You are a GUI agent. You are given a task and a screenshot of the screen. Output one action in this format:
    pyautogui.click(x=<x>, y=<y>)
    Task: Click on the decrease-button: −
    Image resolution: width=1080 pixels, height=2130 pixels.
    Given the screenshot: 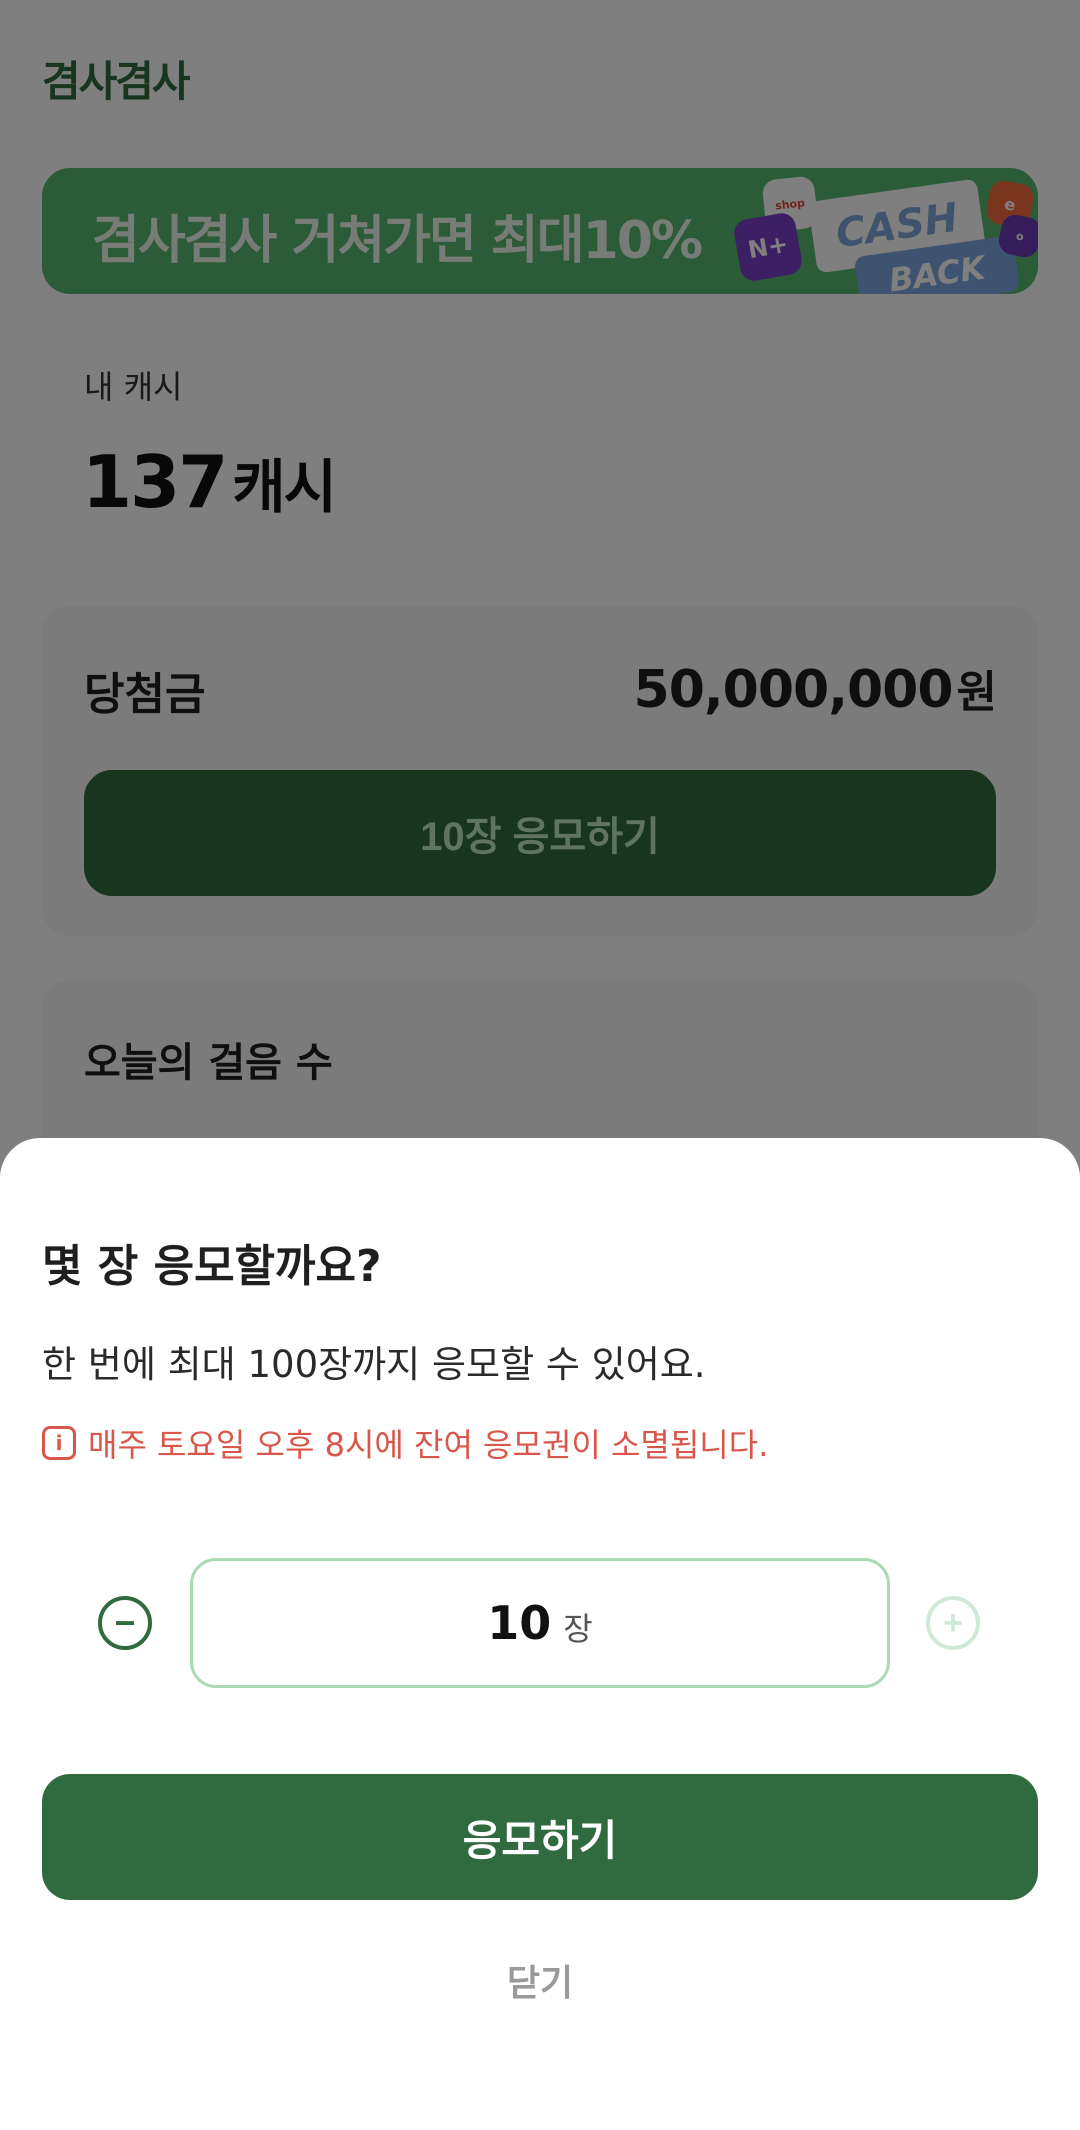 What is the action you would take?
    pyautogui.click(x=125, y=1623)
    